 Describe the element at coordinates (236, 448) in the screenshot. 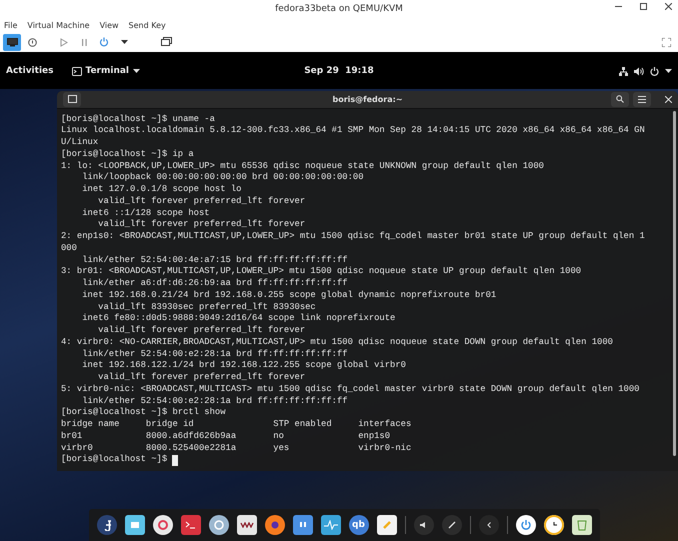

I see `terminal-line: virbr0 8000.525400e2281a yes virbr0-nic` at that location.